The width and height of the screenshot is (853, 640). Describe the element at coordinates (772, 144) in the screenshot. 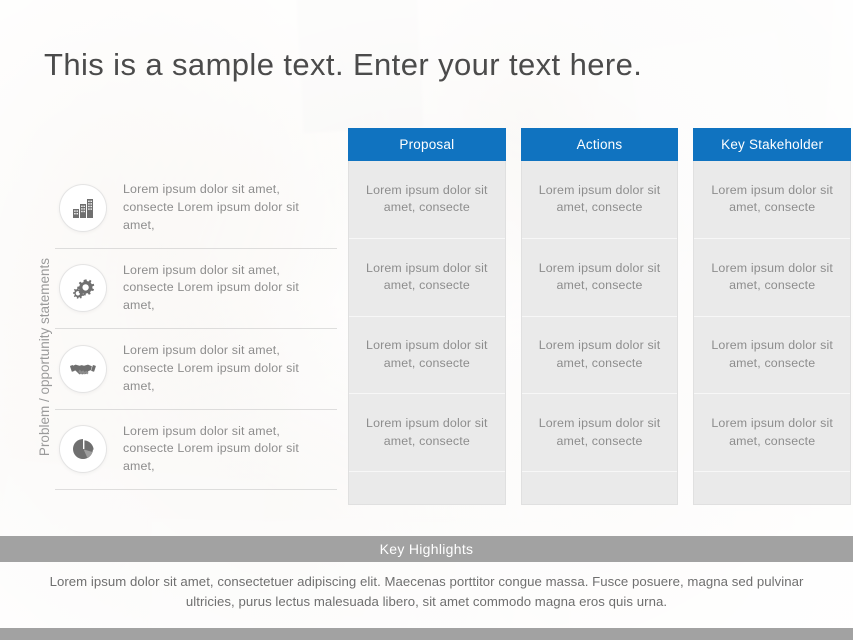

I see `column-header-key-stakeholder: Key Stakeholder` at that location.